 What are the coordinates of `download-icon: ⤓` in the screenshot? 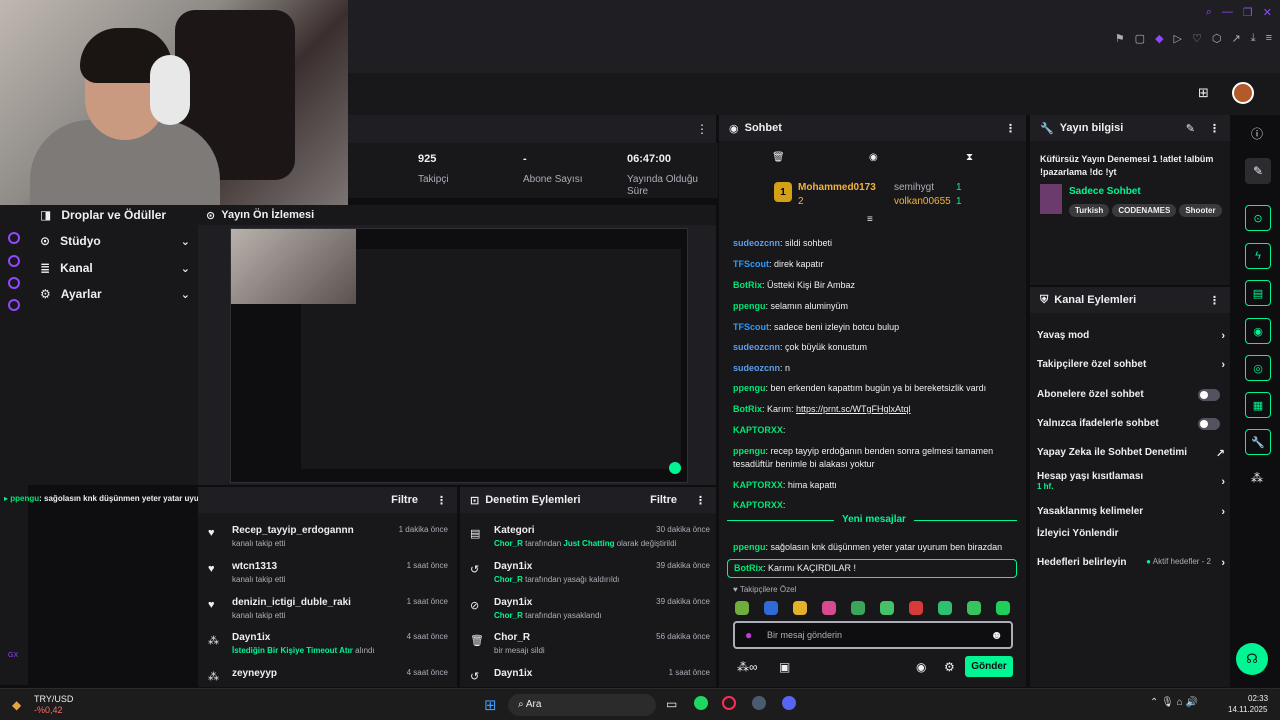 It's located at (1253, 38).